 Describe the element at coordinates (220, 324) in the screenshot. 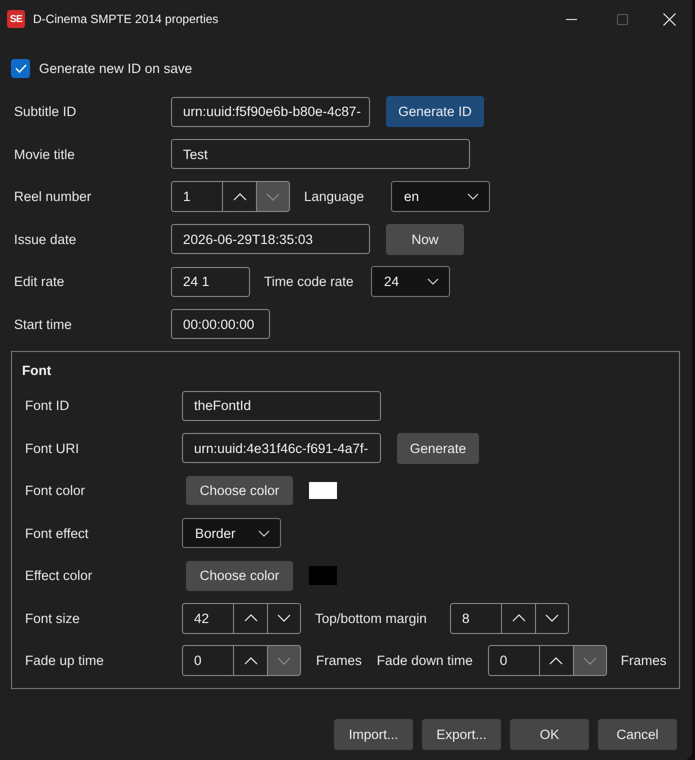

I see `start-time-field: 00:00:00:00` at that location.